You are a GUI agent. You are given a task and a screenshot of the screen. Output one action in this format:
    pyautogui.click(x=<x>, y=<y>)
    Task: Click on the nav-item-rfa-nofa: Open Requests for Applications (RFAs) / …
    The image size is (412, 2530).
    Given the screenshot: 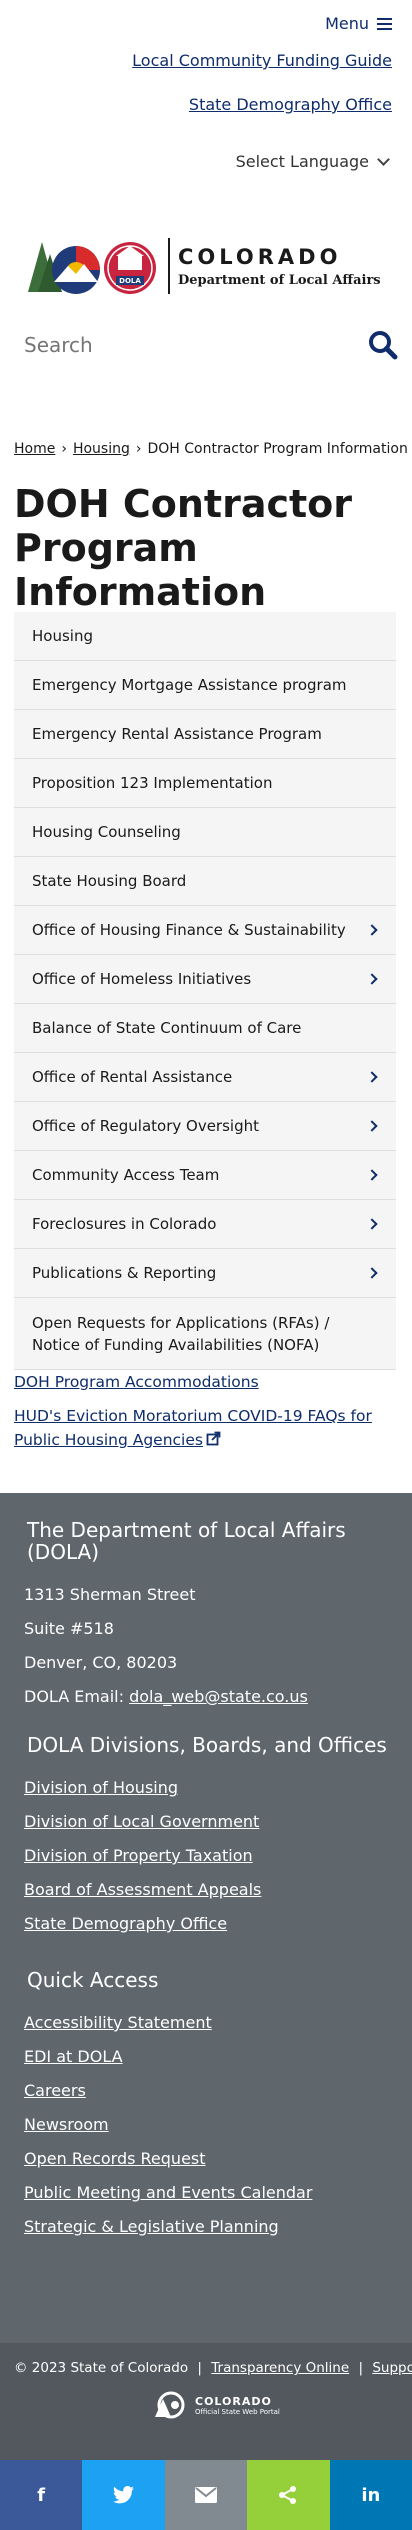 What is the action you would take?
    pyautogui.click(x=205, y=1334)
    